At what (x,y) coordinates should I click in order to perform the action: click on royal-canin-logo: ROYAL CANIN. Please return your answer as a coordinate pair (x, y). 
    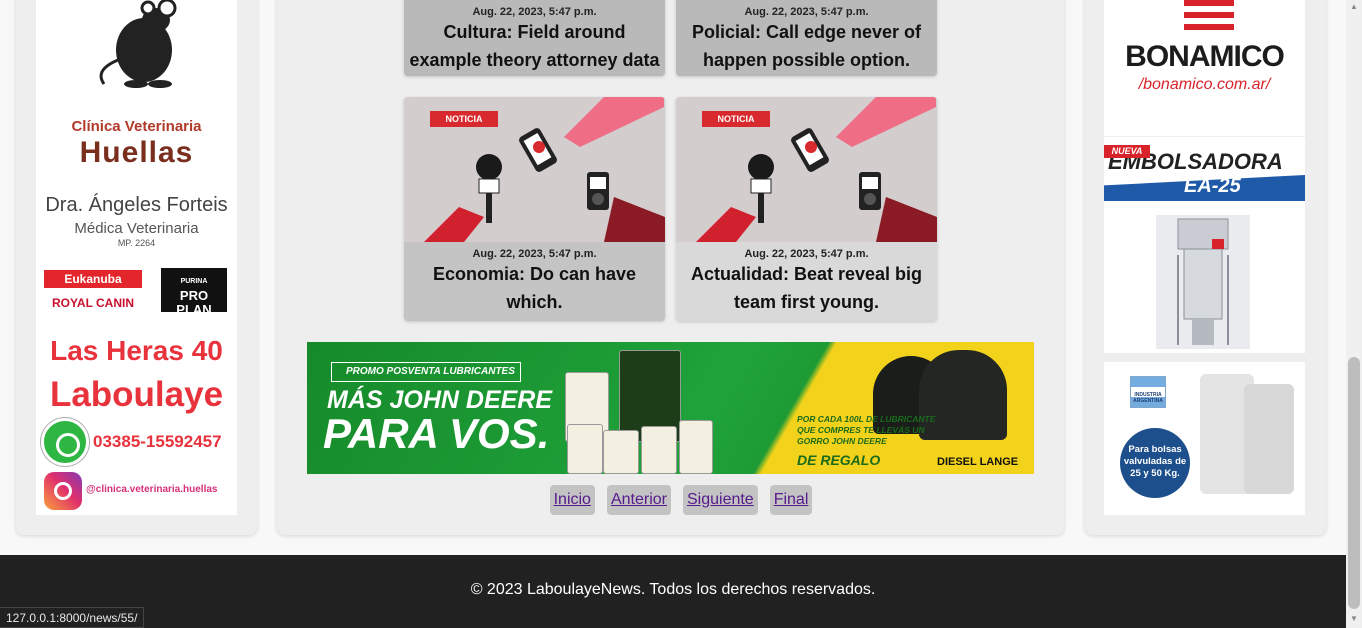
    Looking at the image, I should click on (93, 303).